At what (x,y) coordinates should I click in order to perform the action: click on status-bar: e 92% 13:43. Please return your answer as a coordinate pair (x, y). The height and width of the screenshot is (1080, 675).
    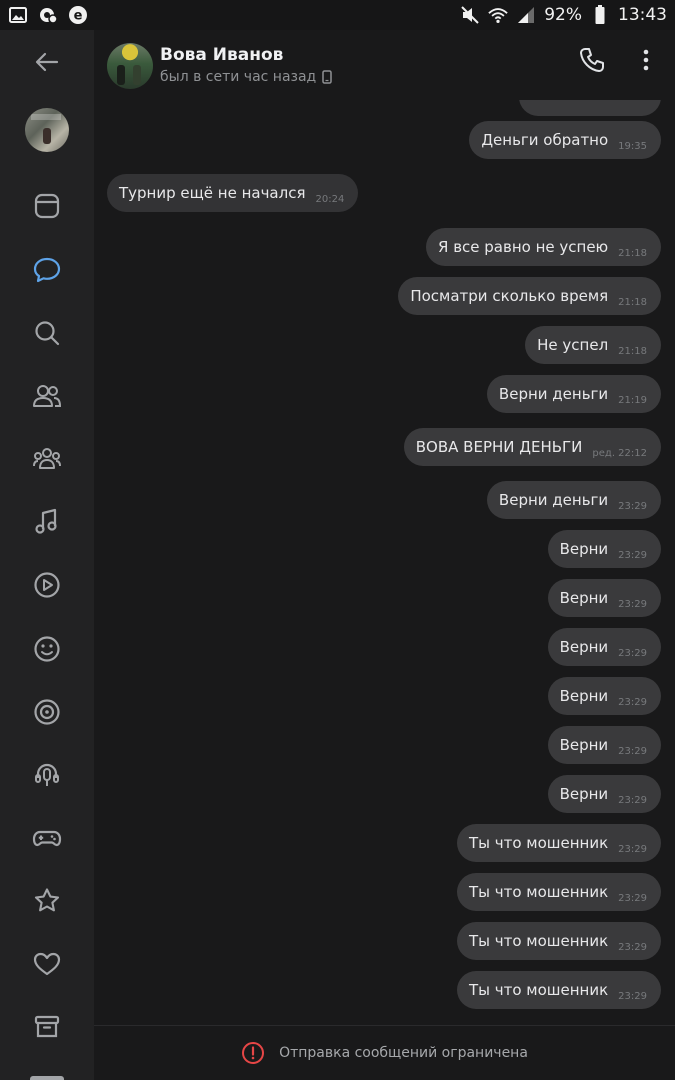
    Looking at the image, I should click on (337, 15).